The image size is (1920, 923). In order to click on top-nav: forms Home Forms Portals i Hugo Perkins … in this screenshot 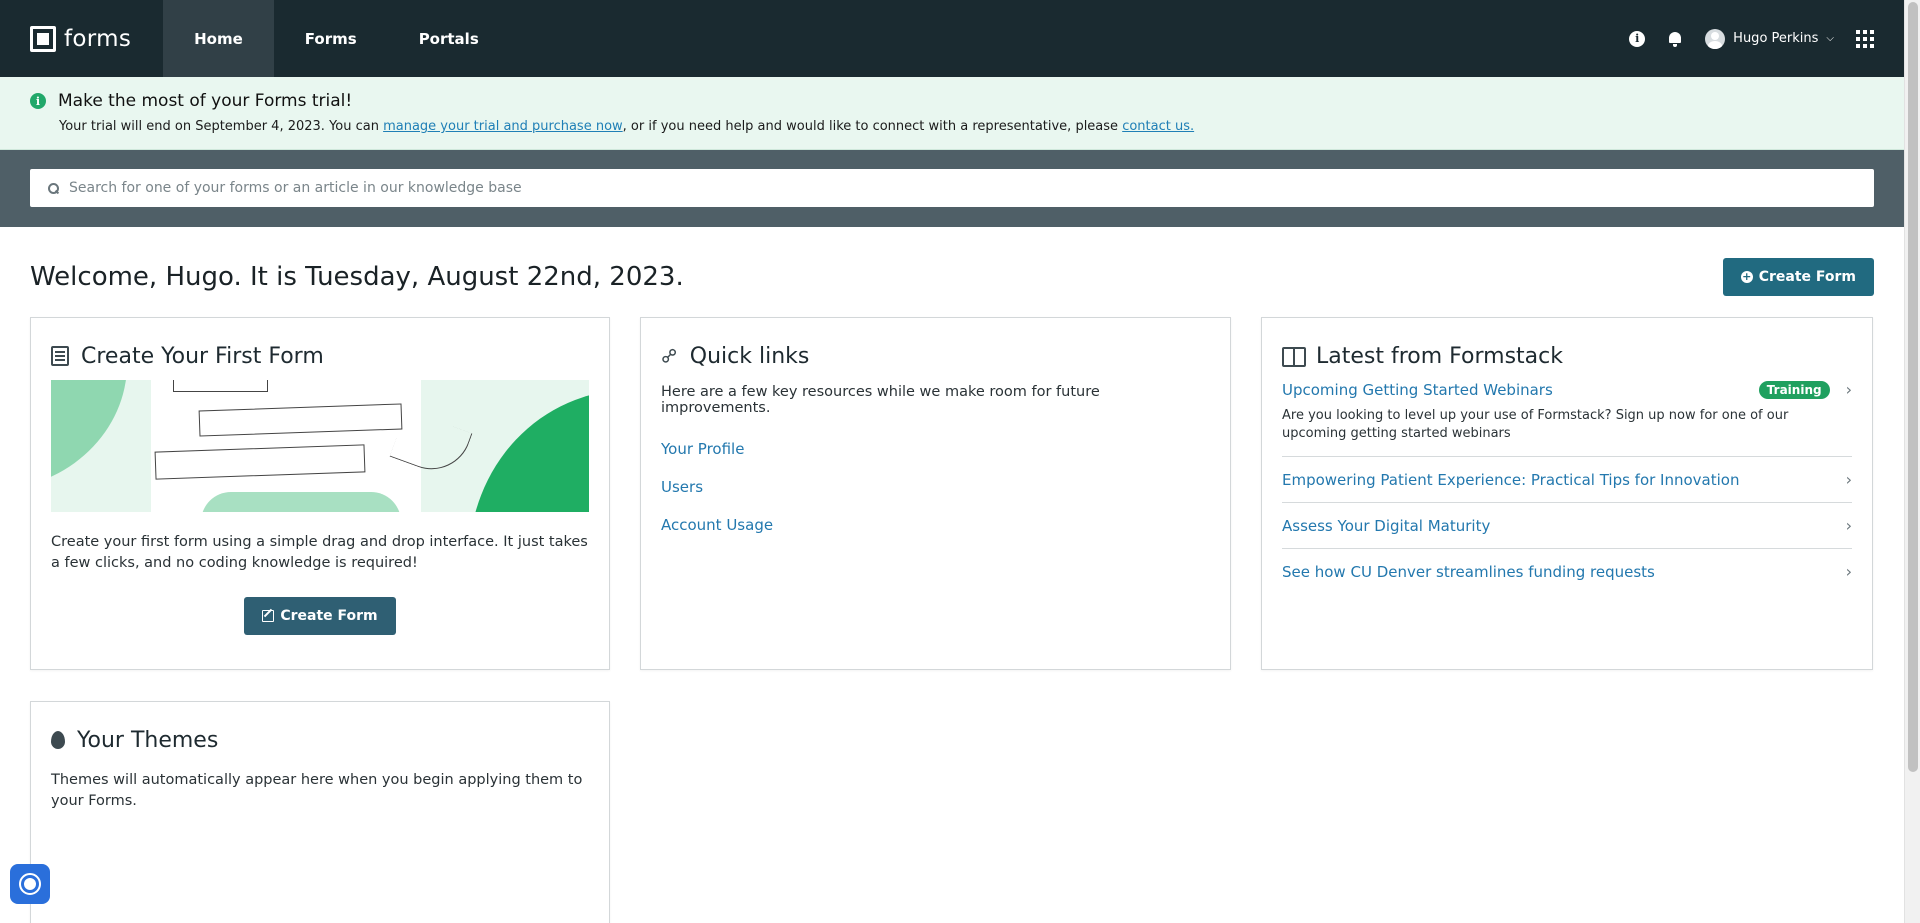, I will do `click(952, 38)`.